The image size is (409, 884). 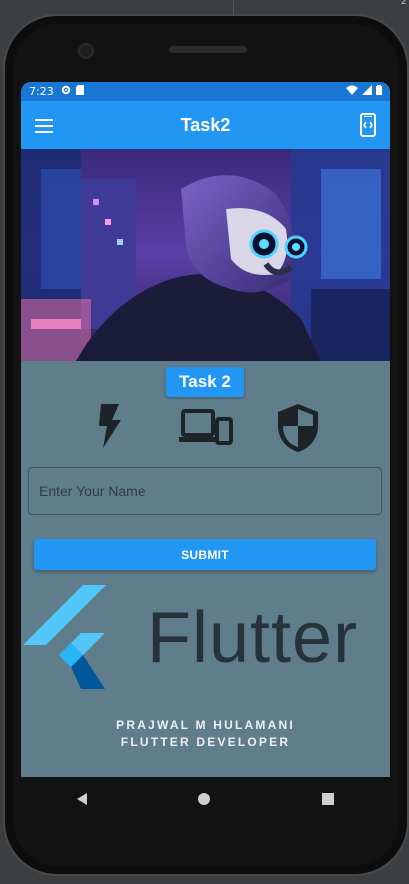 What do you see at coordinates (110, 428) in the screenshot?
I see `flash-icon` at bounding box center [110, 428].